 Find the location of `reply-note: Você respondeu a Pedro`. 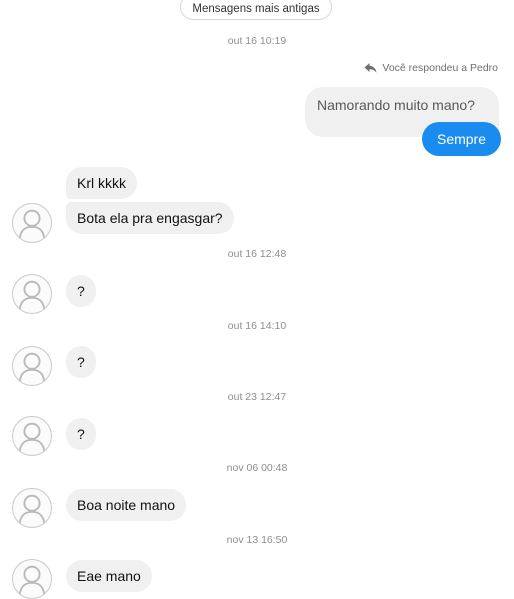

reply-note: Você respondeu a Pedro is located at coordinates (431, 68).